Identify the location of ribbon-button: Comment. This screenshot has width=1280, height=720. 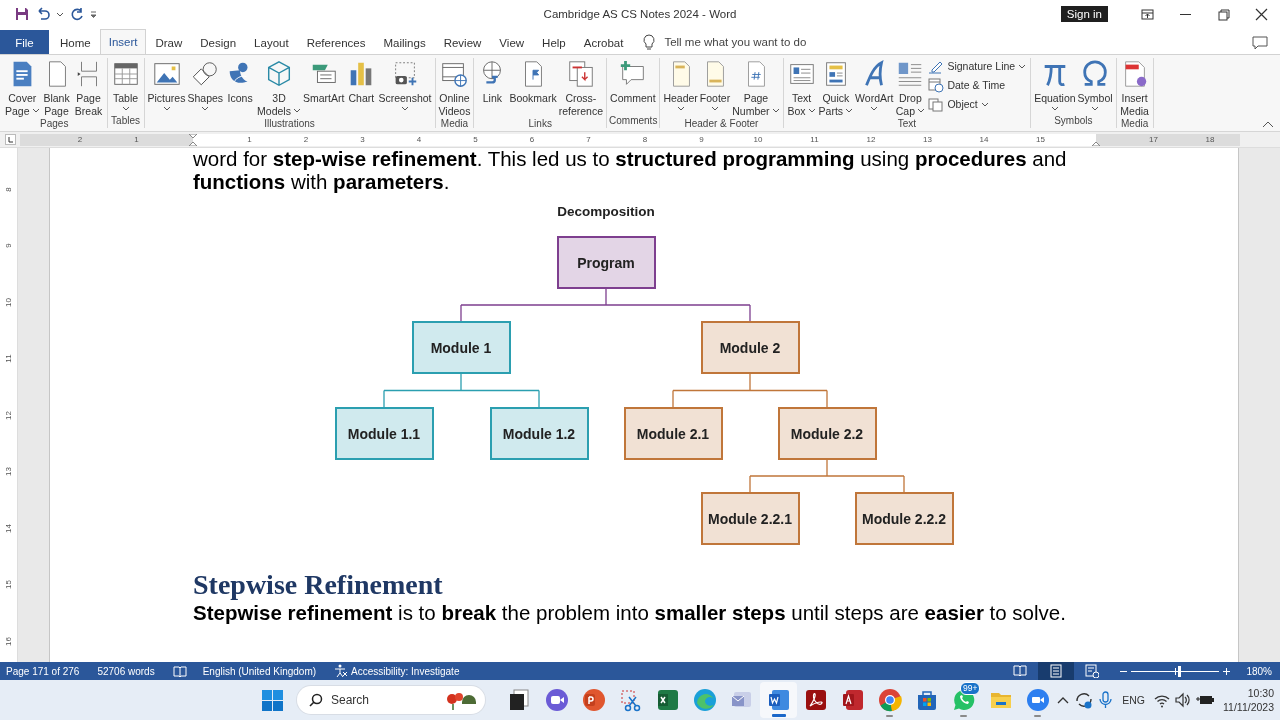
(633, 81).